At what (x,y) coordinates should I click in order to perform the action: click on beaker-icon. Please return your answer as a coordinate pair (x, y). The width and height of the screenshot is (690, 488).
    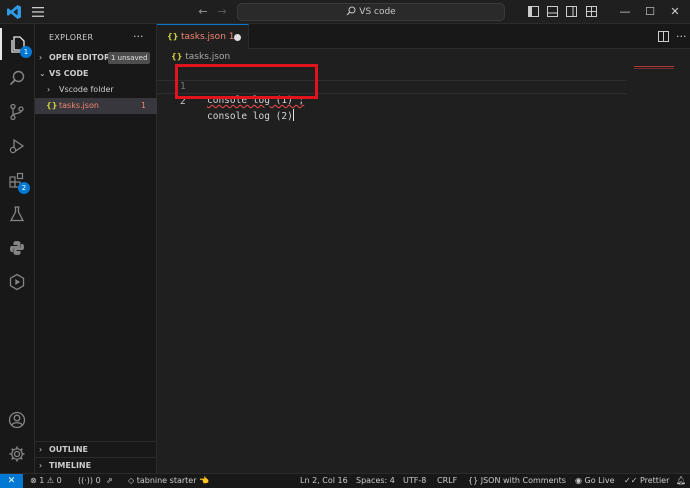
    Looking at the image, I should click on (17, 214).